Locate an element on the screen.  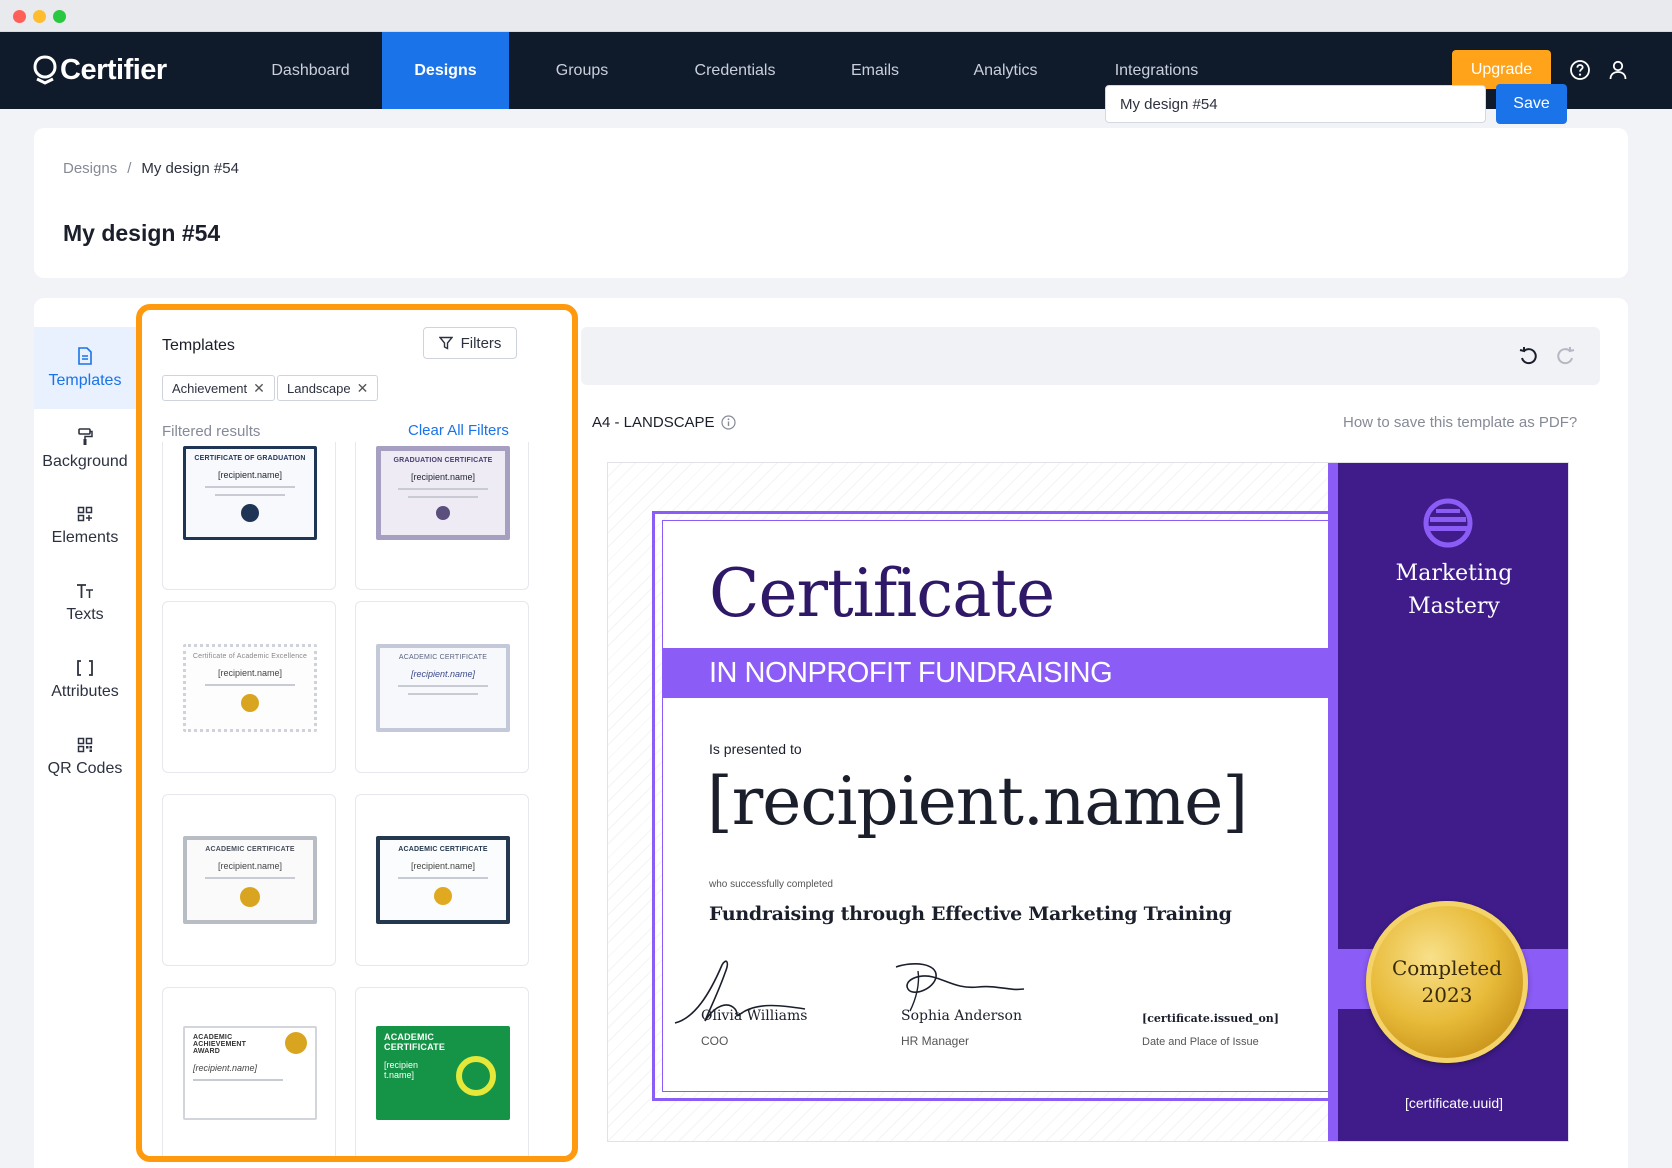
tool-background: Background is located at coordinates (85, 449).